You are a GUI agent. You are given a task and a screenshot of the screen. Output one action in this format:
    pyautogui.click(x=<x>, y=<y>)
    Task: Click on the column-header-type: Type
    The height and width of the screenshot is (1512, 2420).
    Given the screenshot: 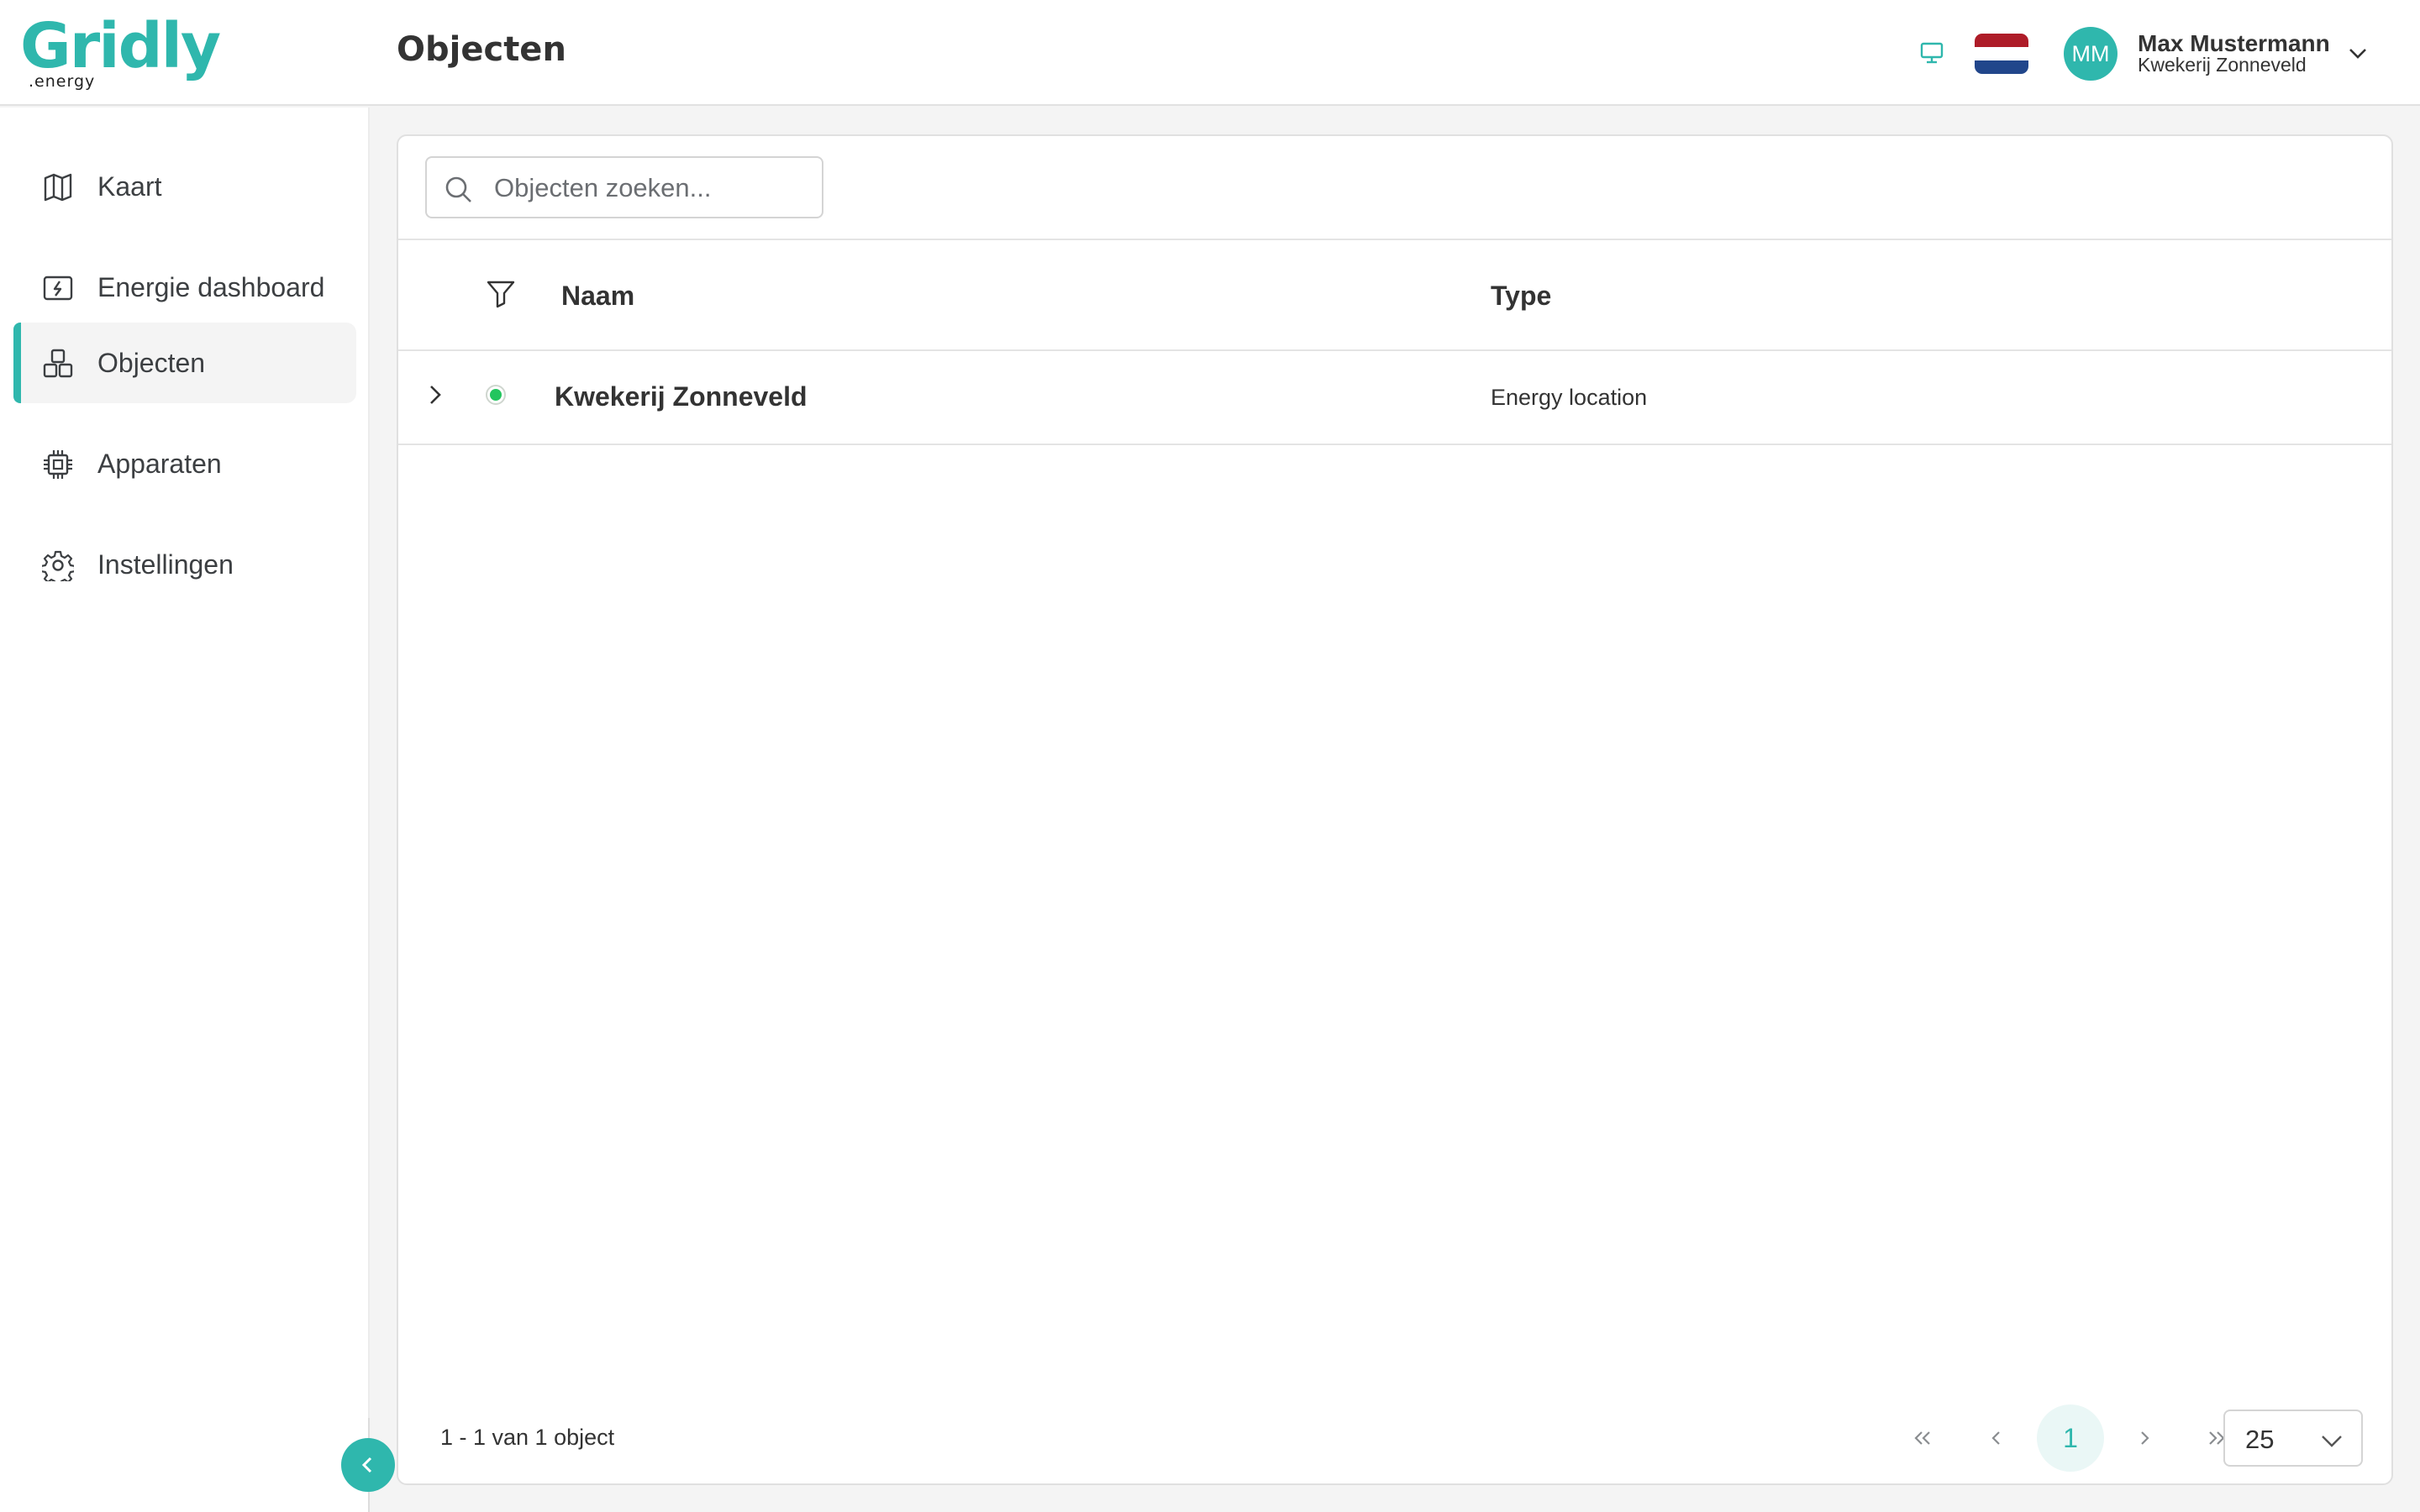 What is the action you would take?
    pyautogui.click(x=1521, y=296)
    